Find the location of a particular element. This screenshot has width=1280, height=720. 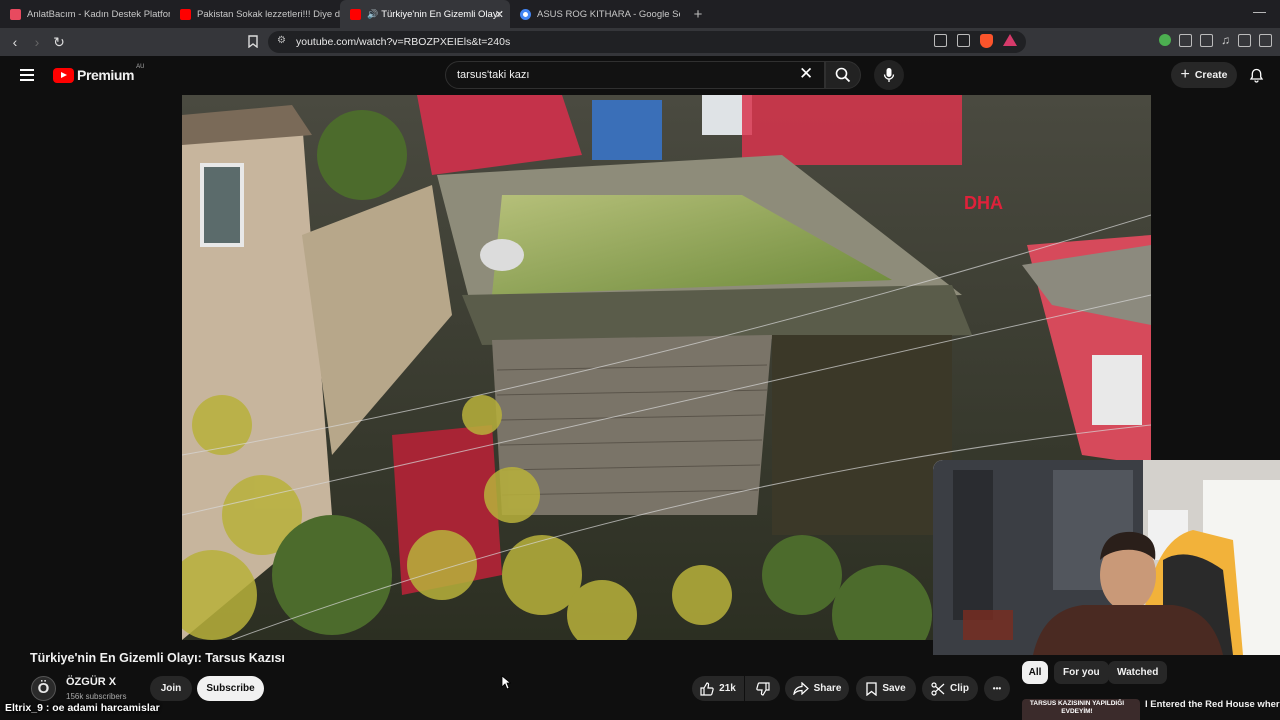

more-icon: ••• is located at coordinates (997, 688).